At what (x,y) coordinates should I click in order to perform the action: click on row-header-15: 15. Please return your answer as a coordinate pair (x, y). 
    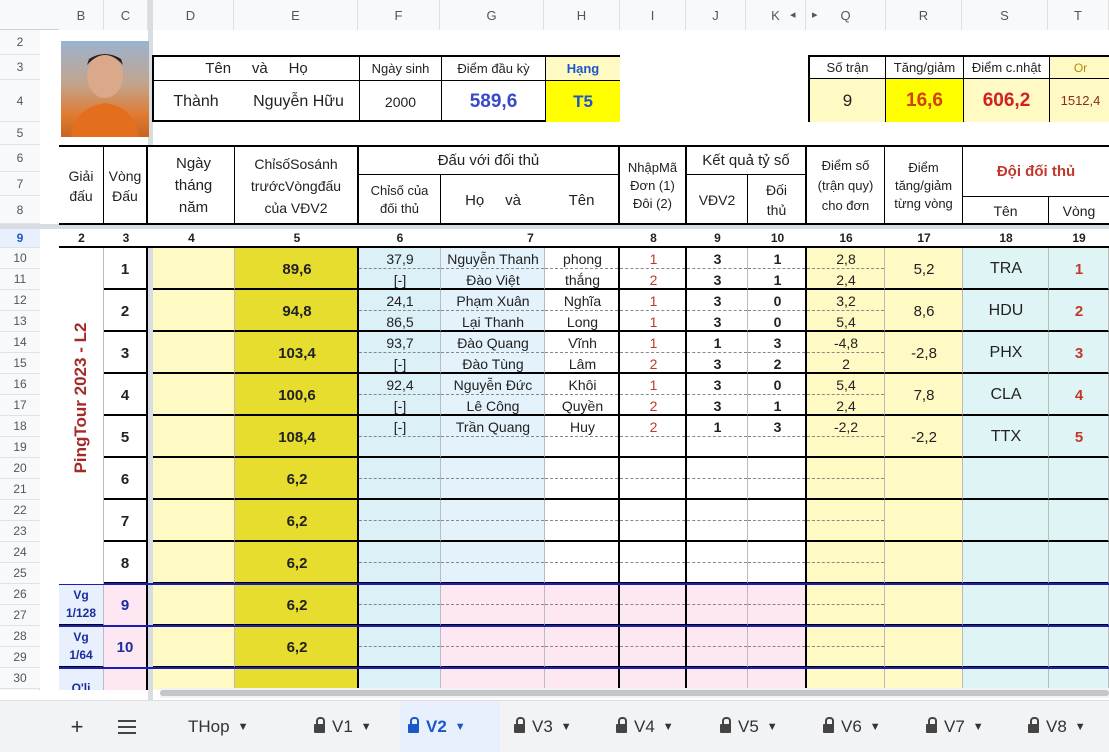
    Looking at the image, I should click on (20, 363).